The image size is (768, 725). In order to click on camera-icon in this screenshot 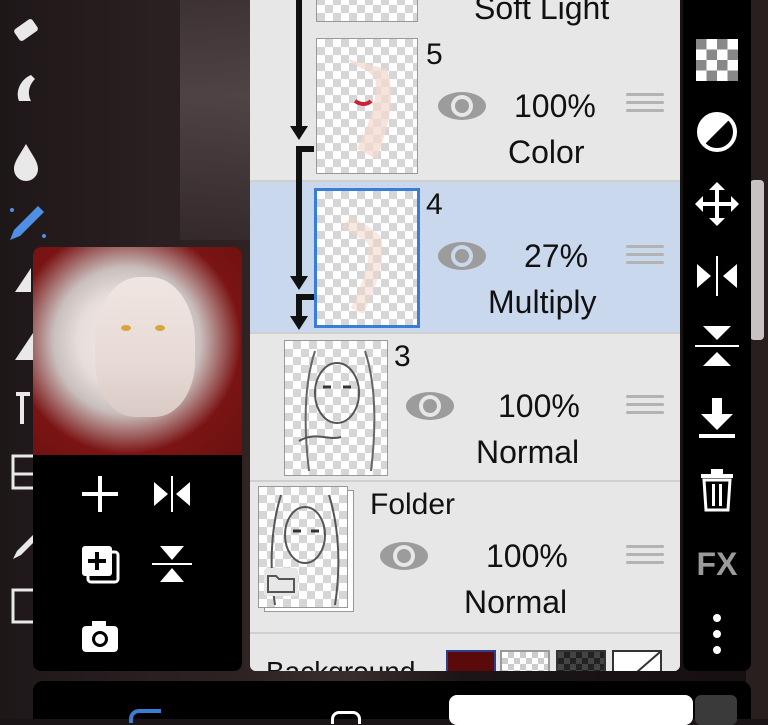, I will do `click(100, 637)`.